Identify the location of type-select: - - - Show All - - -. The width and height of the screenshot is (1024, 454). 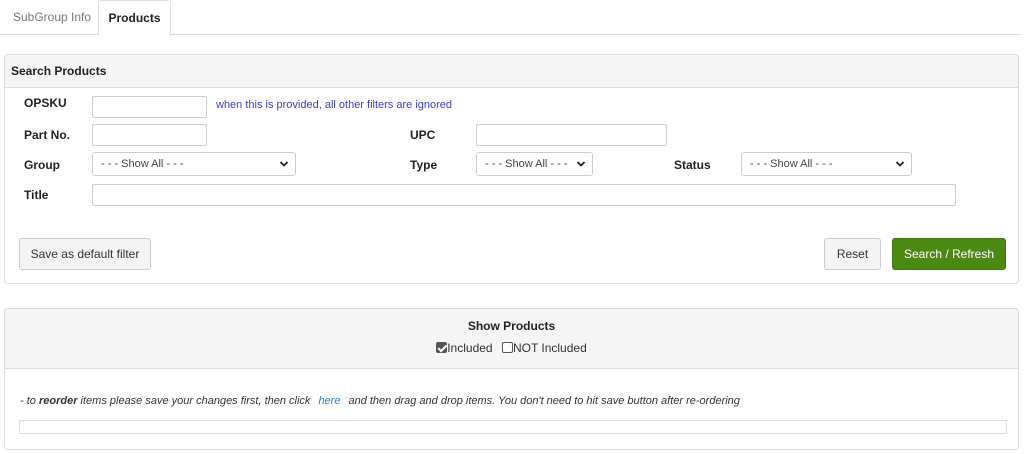
(534, 164).